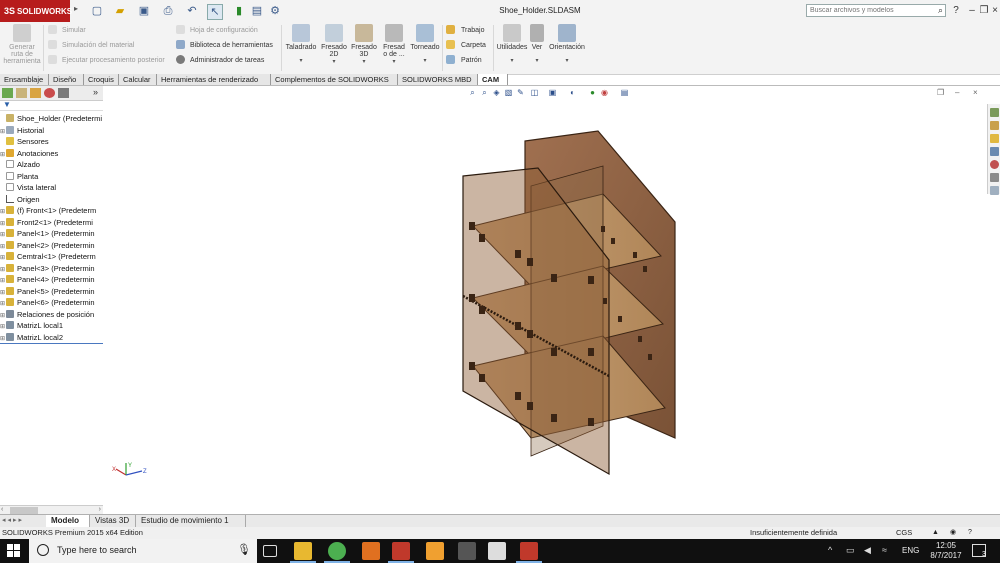  Describe the element at coordinates (520, 92) in the screenshot. I see `dynamic-annotation-icon: ✎` at that location.